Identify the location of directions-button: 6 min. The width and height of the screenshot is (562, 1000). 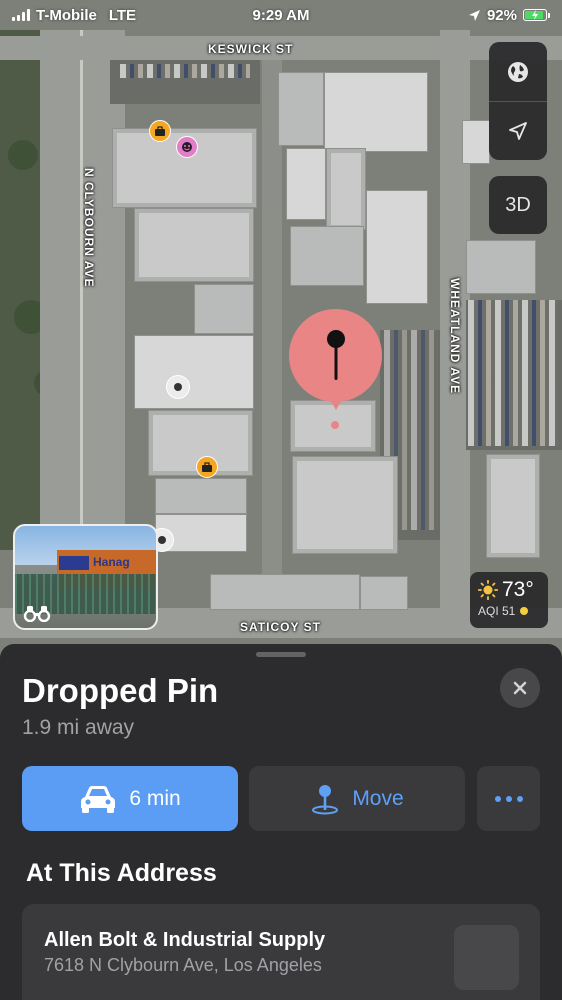
(130, 798).